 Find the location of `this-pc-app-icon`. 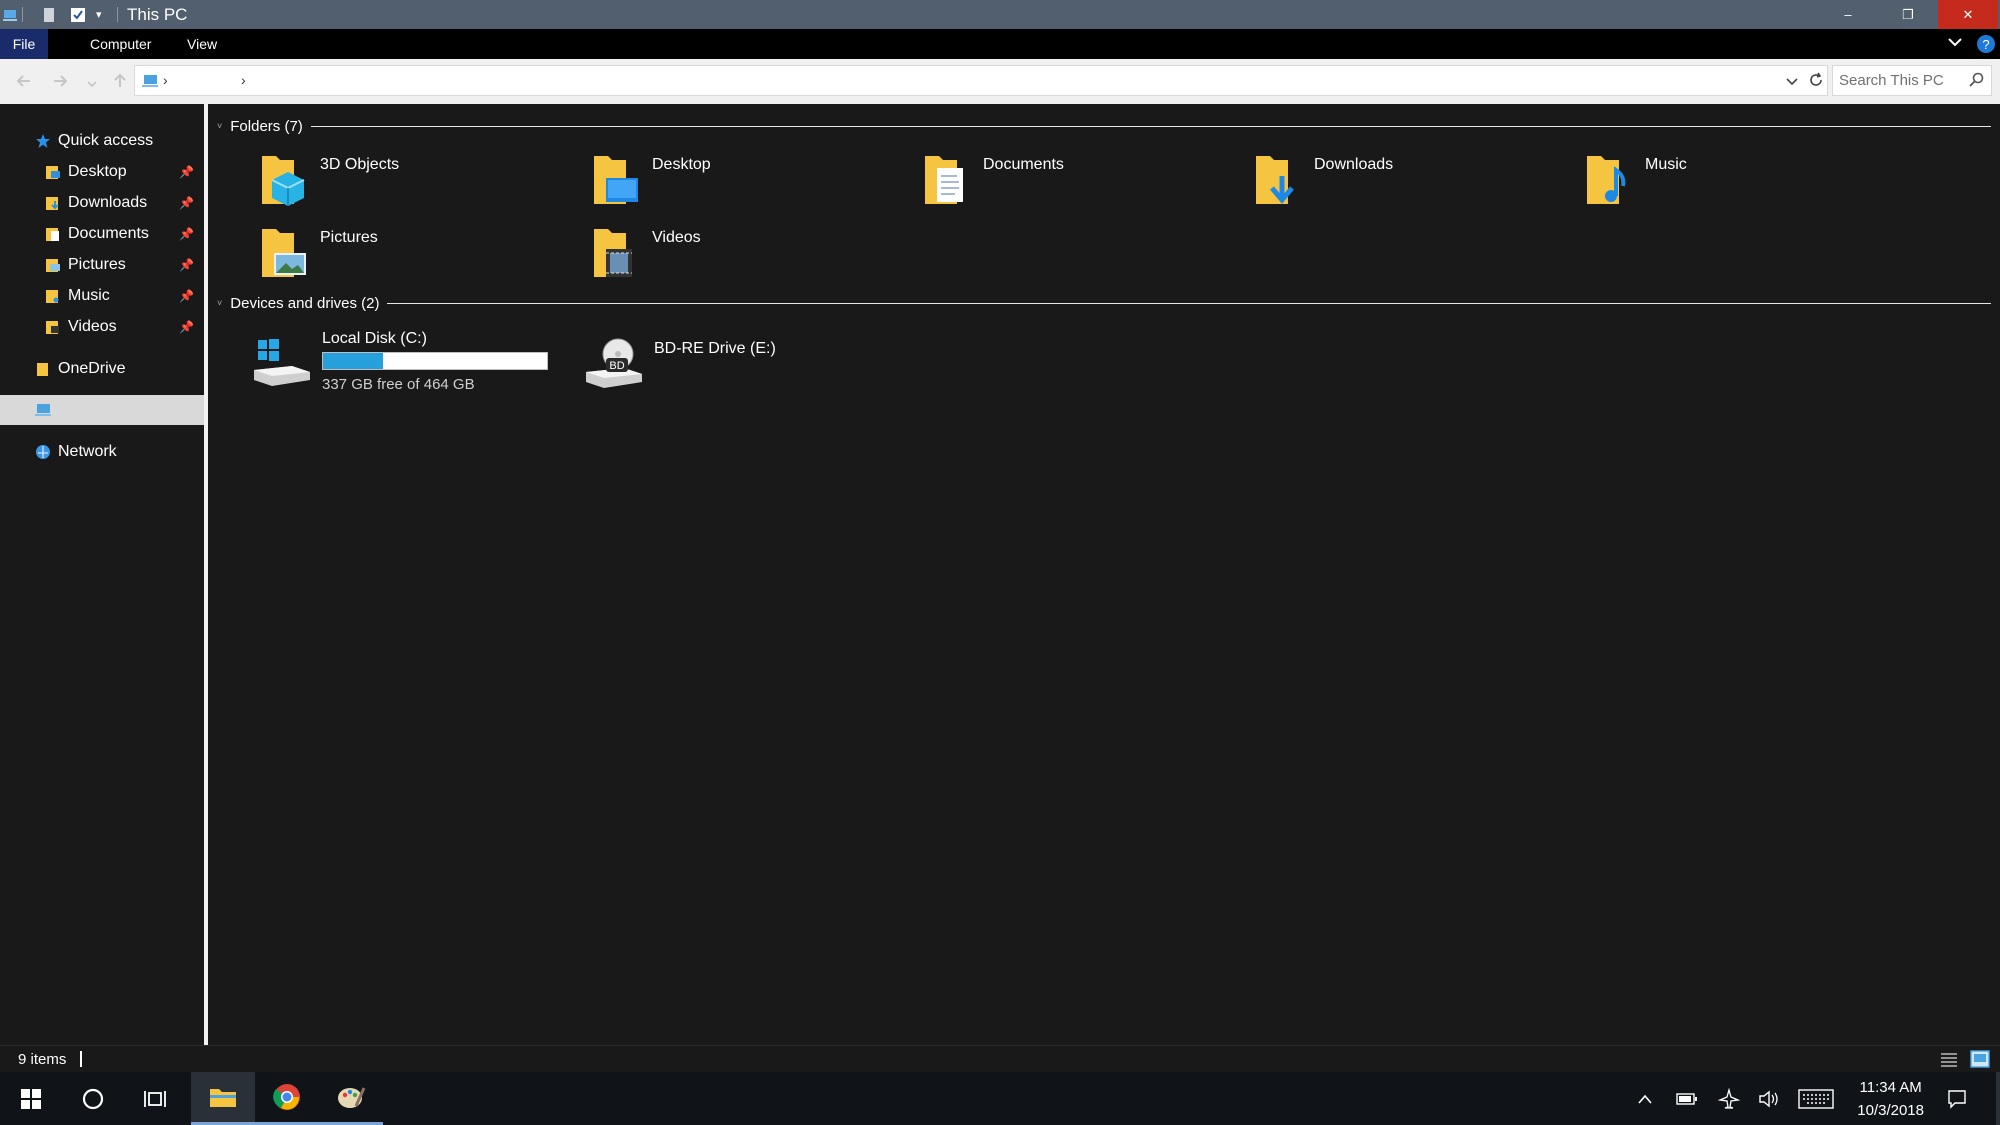

this-pc-app-icon is located at coordinates (10, 14).